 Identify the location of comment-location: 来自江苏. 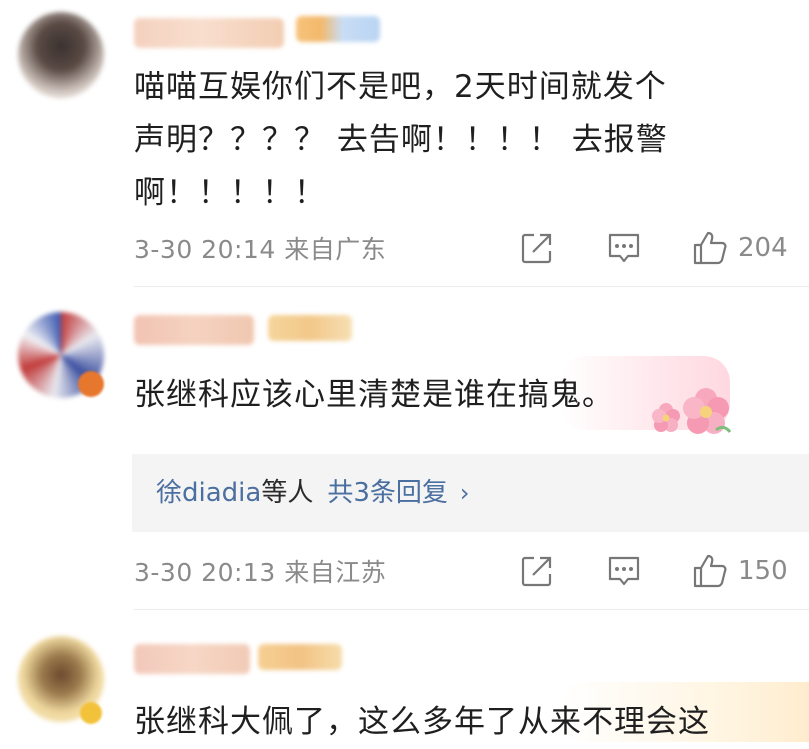
(335, 572).